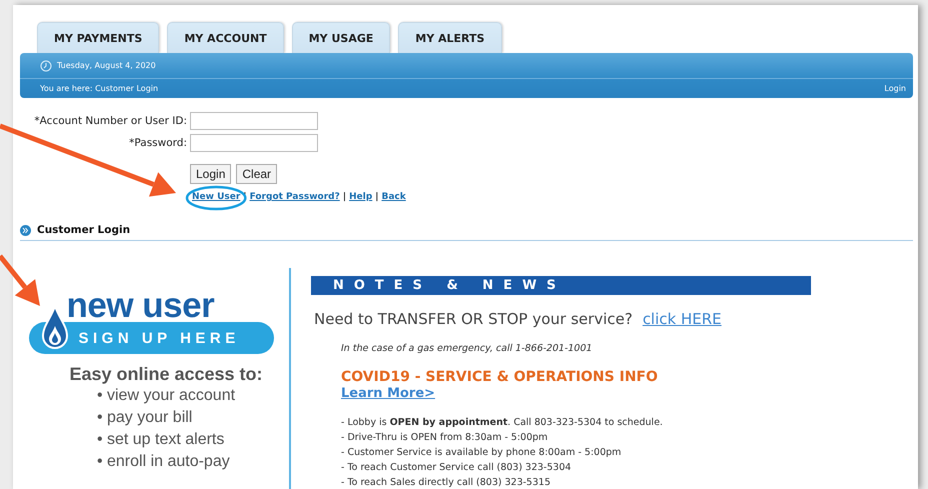  I want to click on field-label: *Password:, so click(157, 143).